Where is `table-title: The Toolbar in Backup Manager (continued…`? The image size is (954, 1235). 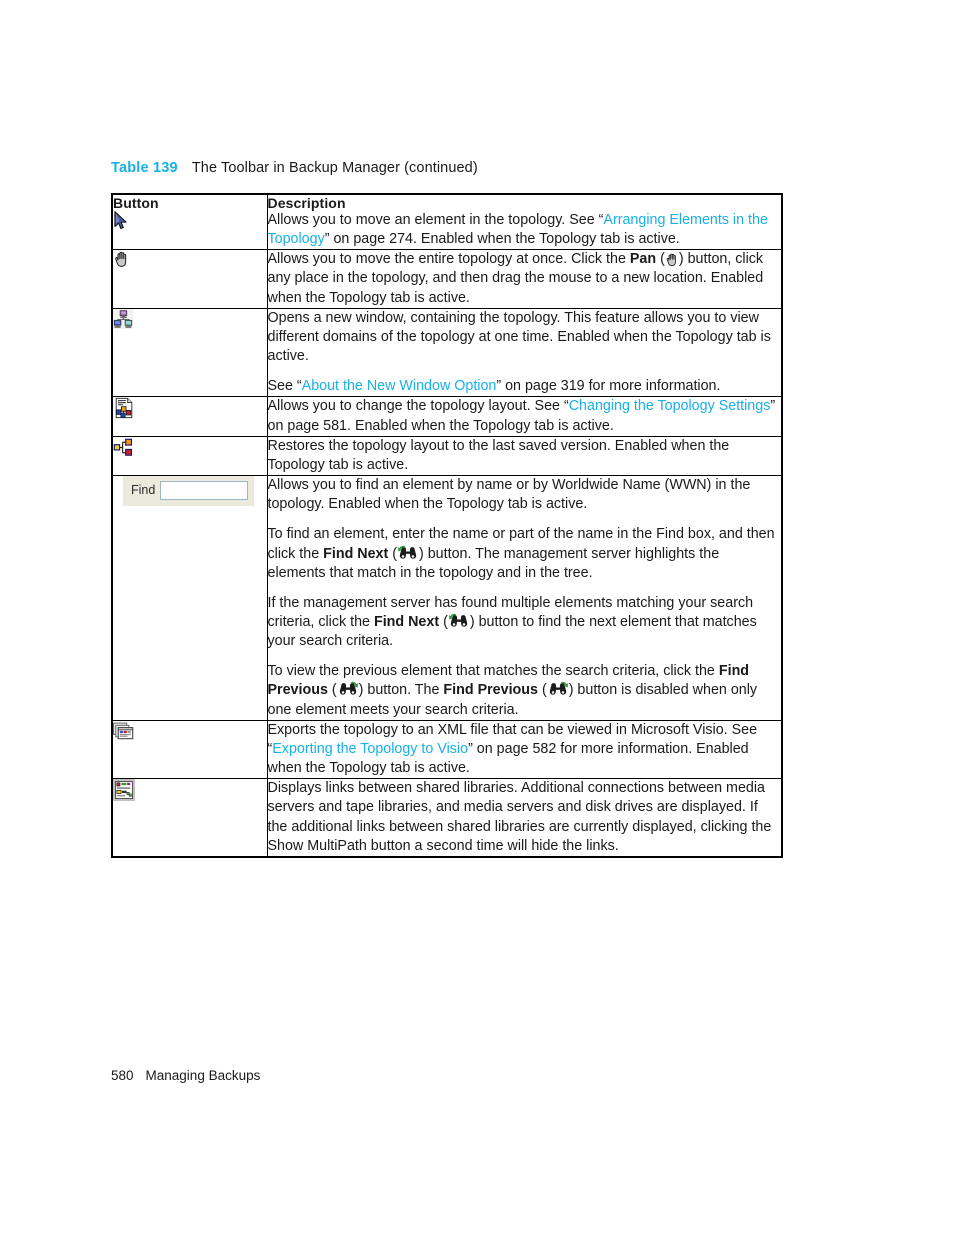 table-title: The Toolbar in Backup Manager (continued… is located at coordinates (334, 168).